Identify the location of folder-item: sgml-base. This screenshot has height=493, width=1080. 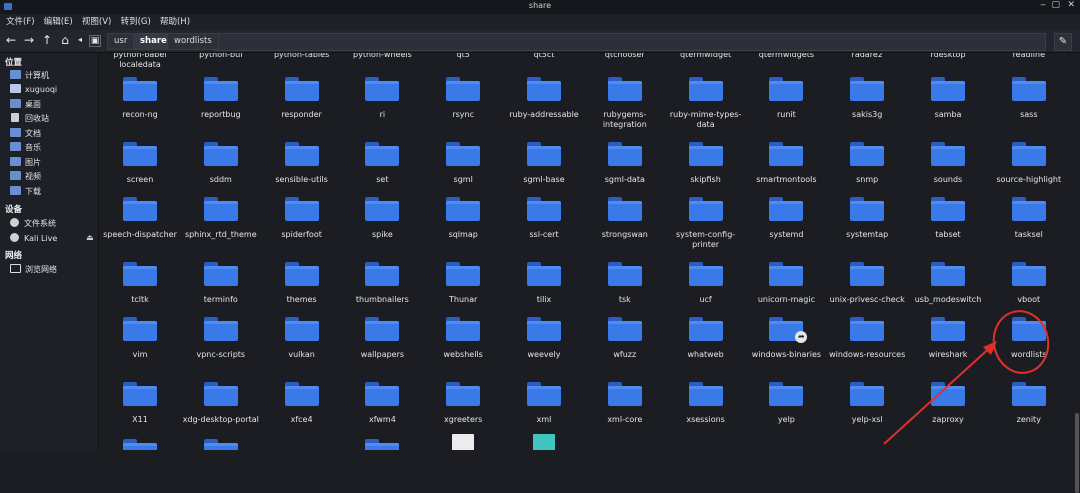
(544, 163).